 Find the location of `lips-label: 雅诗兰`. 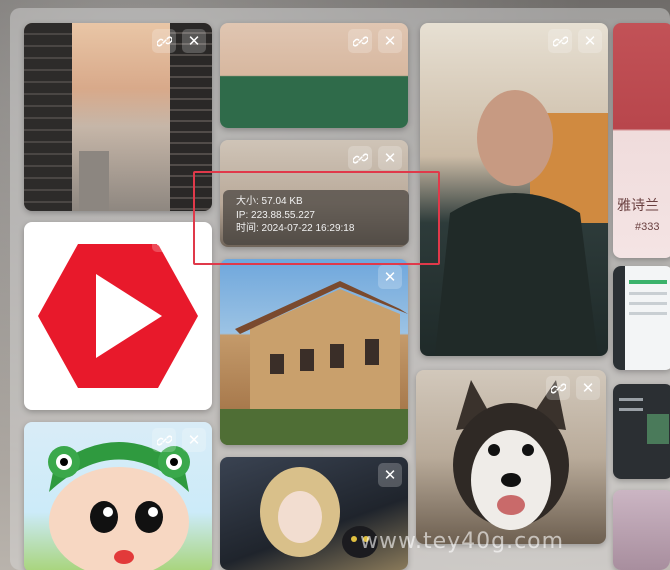

lips-label: 雅诗兰 is located at coordinates (638, 206).